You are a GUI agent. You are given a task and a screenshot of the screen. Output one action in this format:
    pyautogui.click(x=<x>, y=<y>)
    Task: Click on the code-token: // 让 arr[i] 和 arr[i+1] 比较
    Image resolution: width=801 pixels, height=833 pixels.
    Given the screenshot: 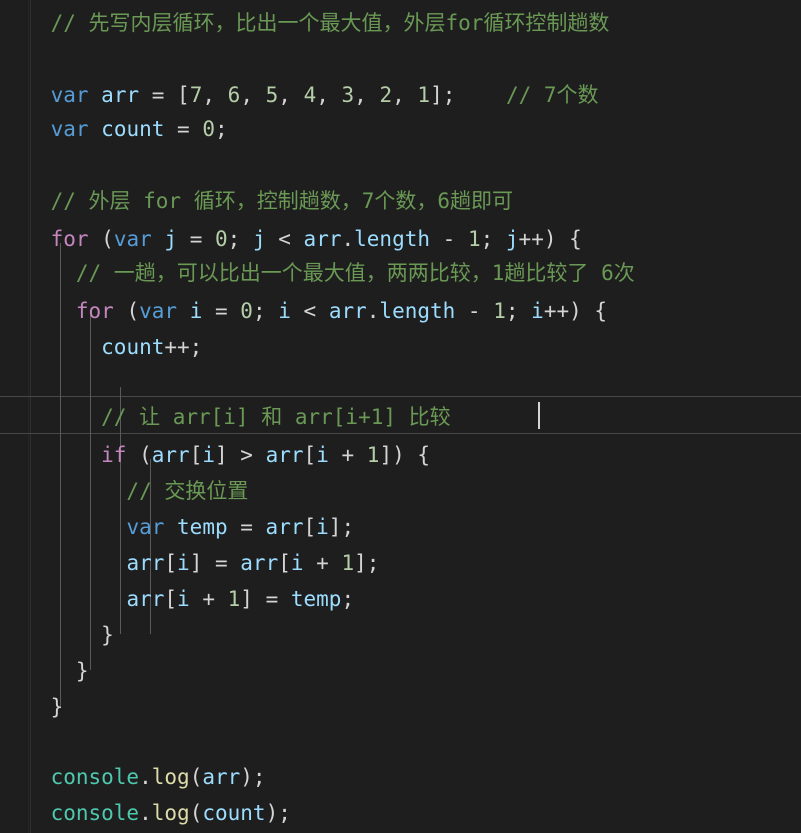 What is the action you would take?
    pyautogui.click(x=225, y=417)
    